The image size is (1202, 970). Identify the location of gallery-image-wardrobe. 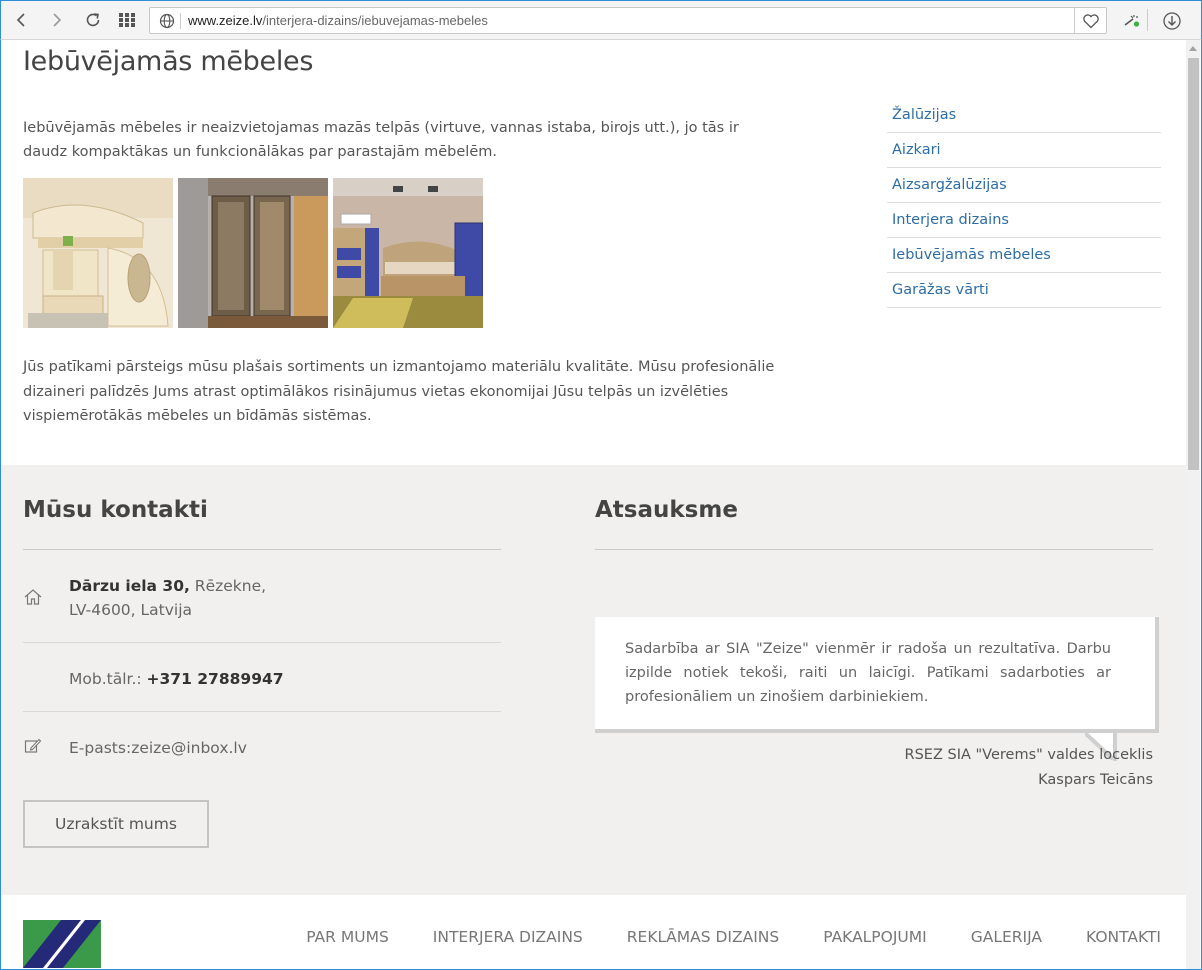
(253, 253).